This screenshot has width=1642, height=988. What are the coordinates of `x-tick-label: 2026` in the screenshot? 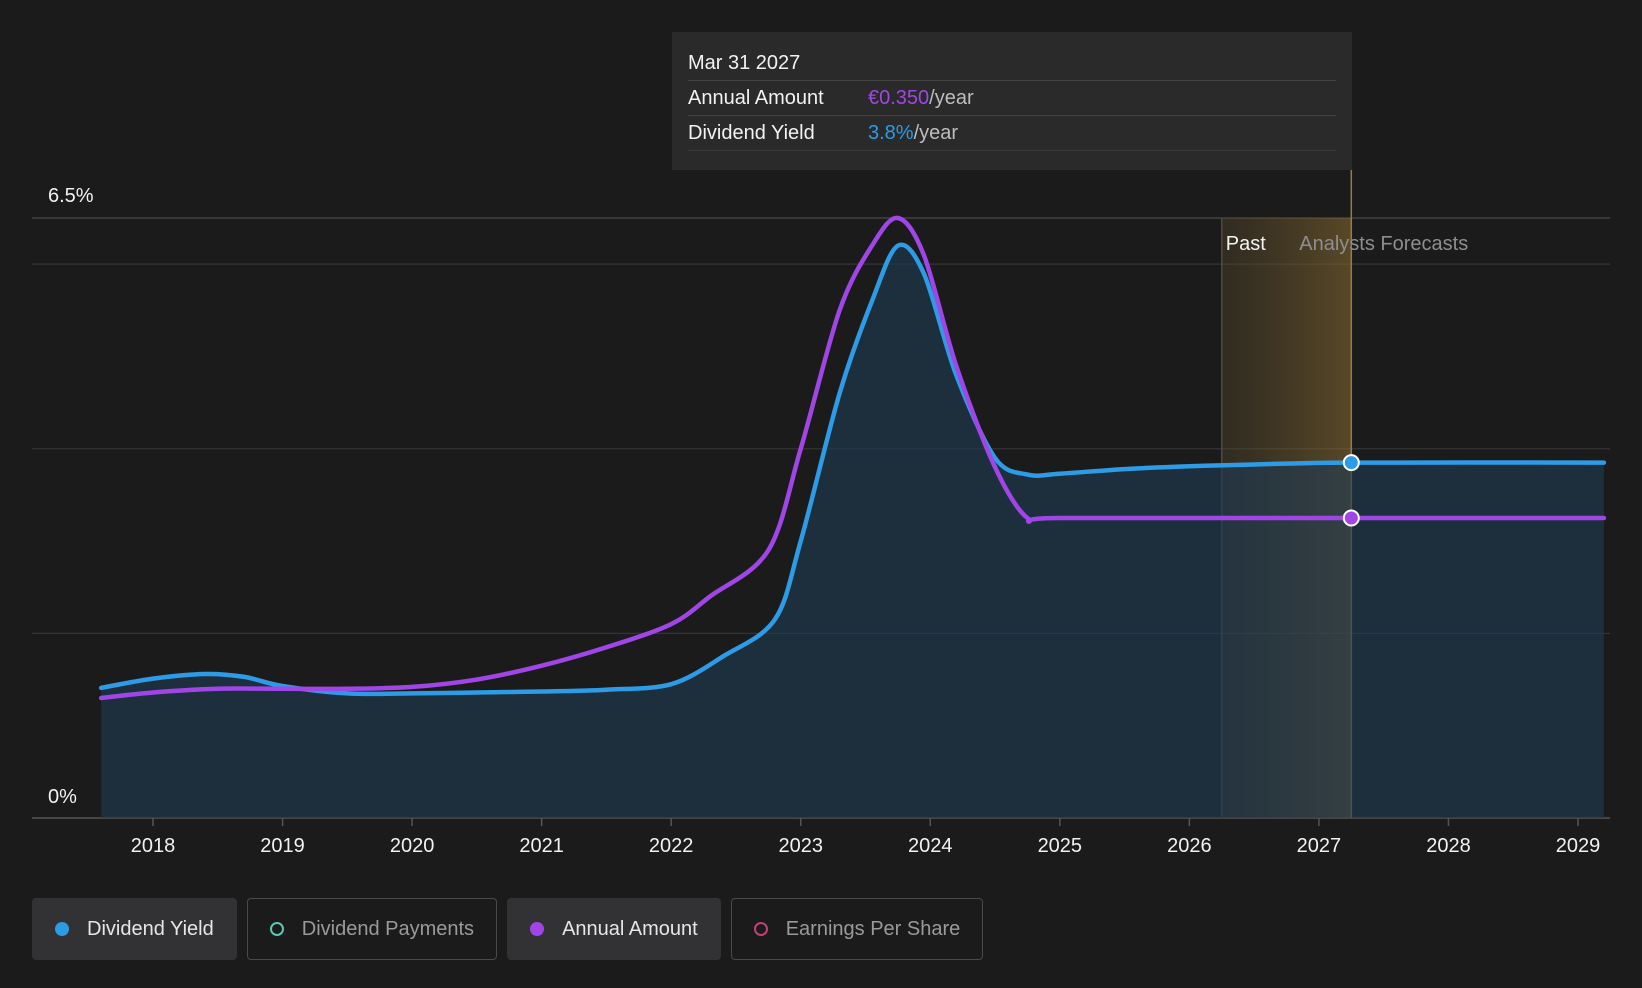 It's located at (1189, 846).